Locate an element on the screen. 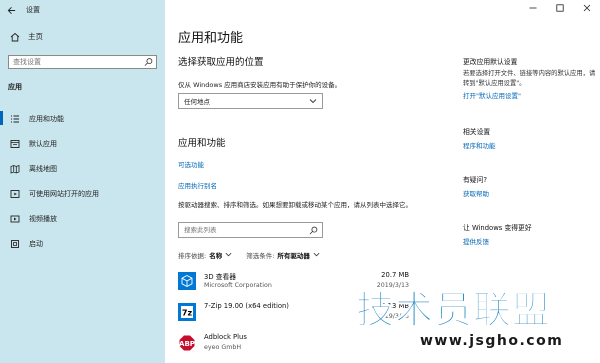  video-icon is located at coordinates (15, 219).